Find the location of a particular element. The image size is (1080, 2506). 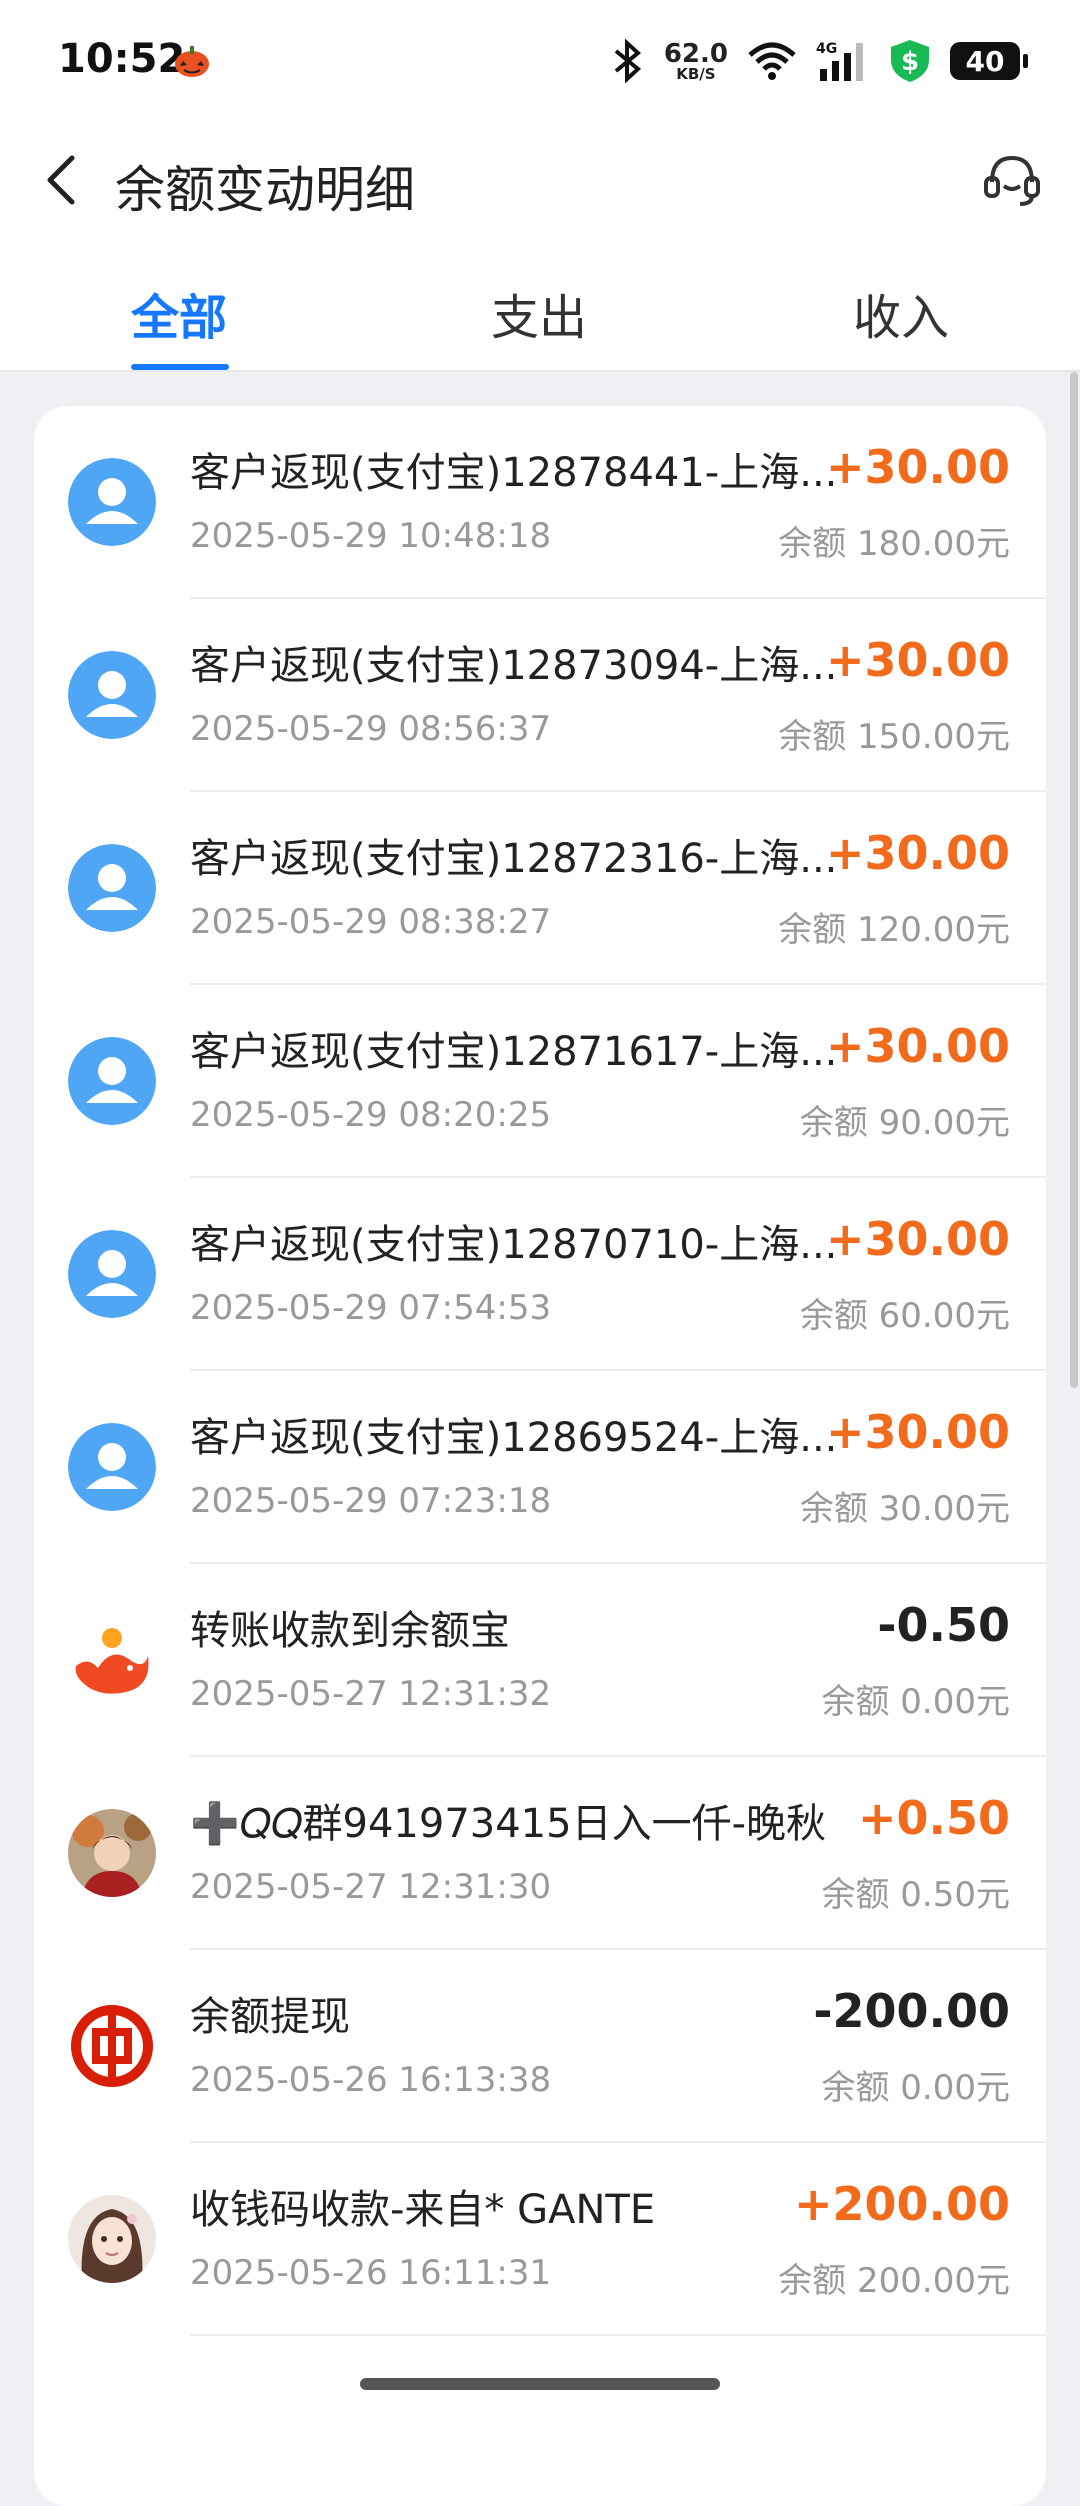

transaction-time: 2025-05-27 12:31:30 is located at coordinates (371, 1887).